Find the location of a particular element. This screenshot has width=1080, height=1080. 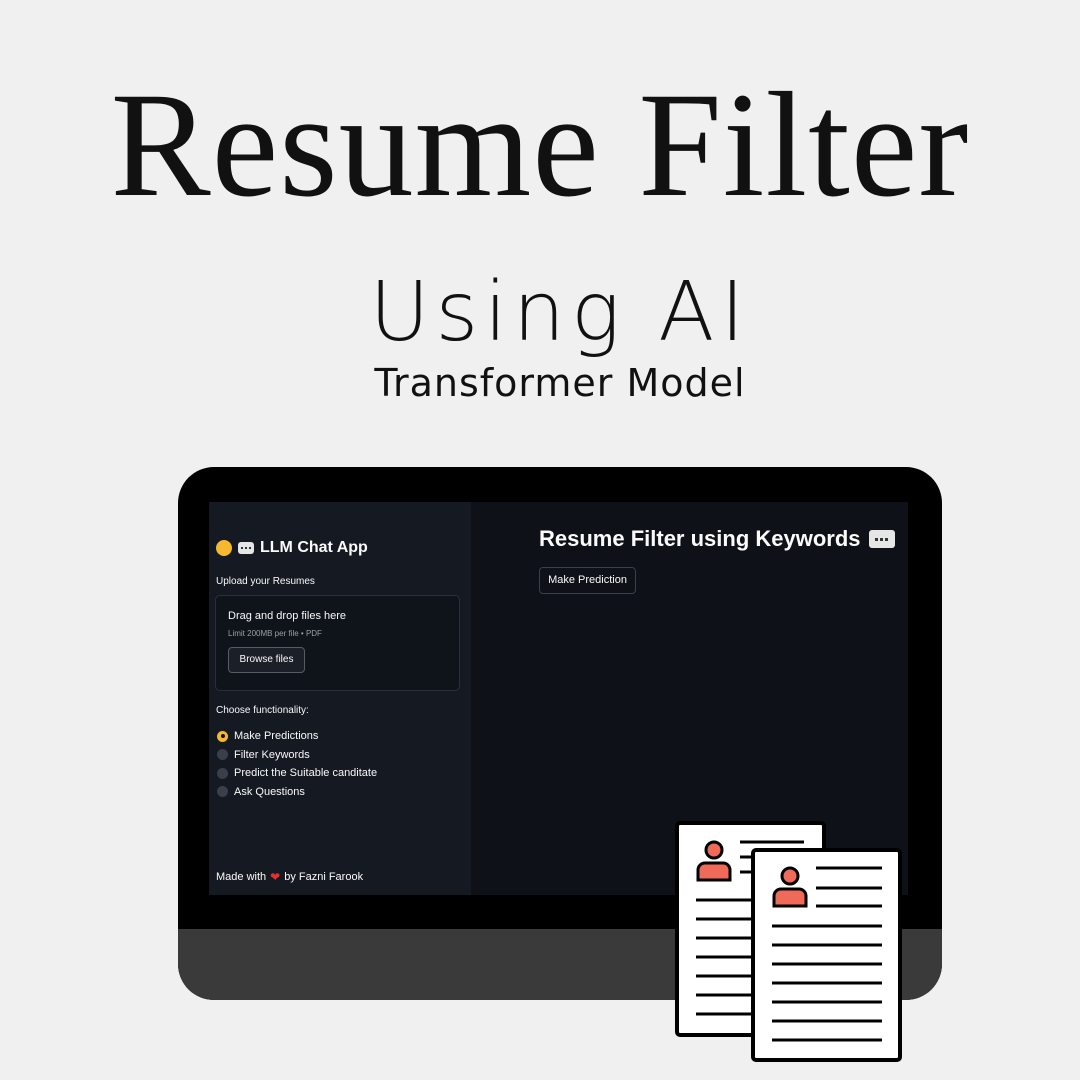

radio-option-filter-keywords: Filter Keywords is located at coordinates (297, 755).